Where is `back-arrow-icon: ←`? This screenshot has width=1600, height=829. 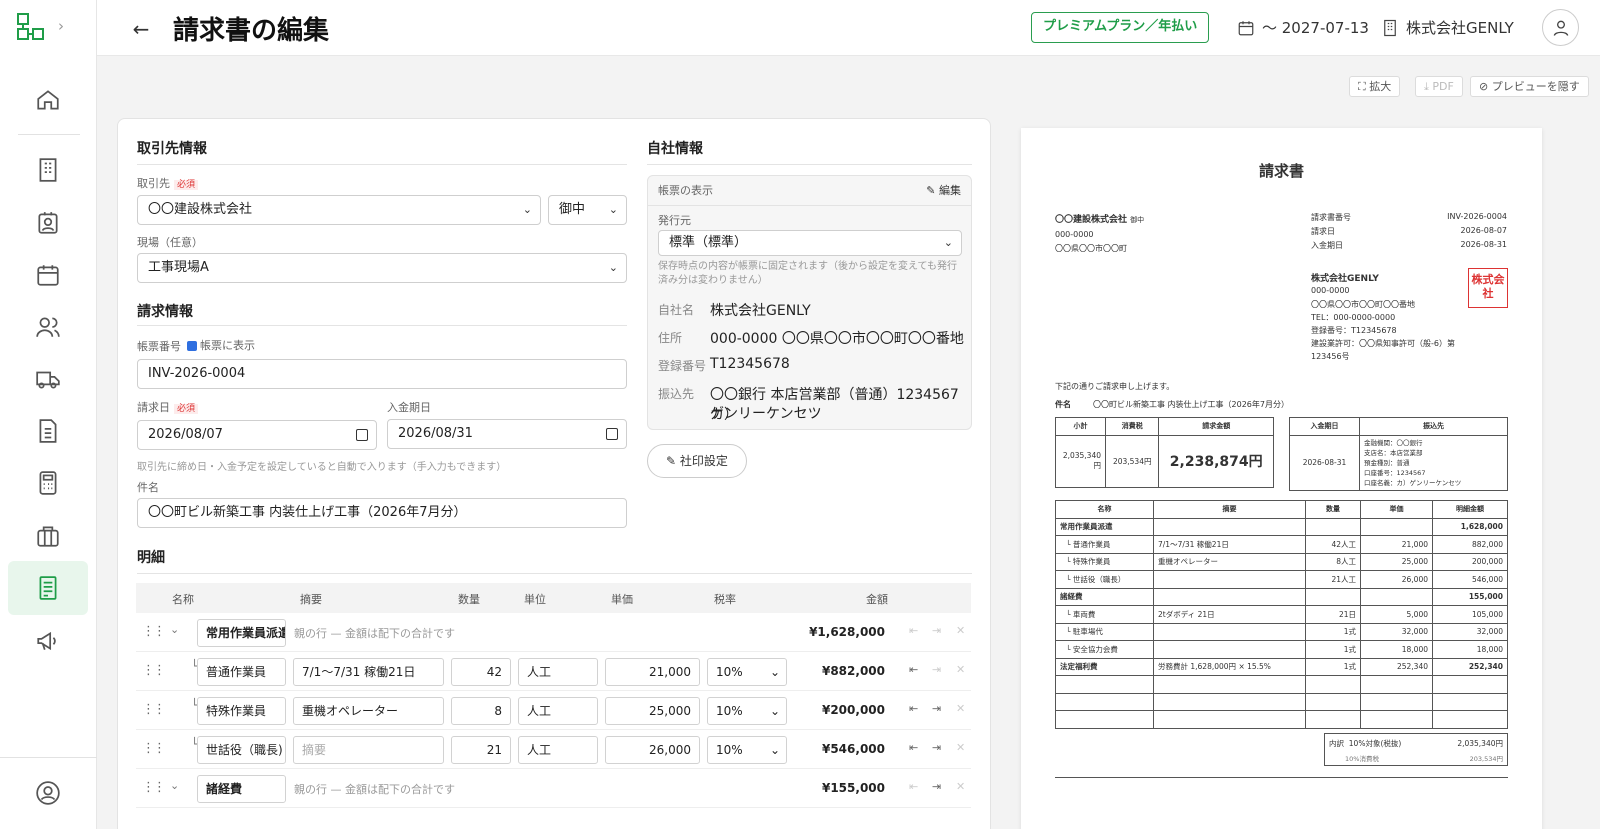
back-arrow-icon: ← is located at coordinates (141, 29).